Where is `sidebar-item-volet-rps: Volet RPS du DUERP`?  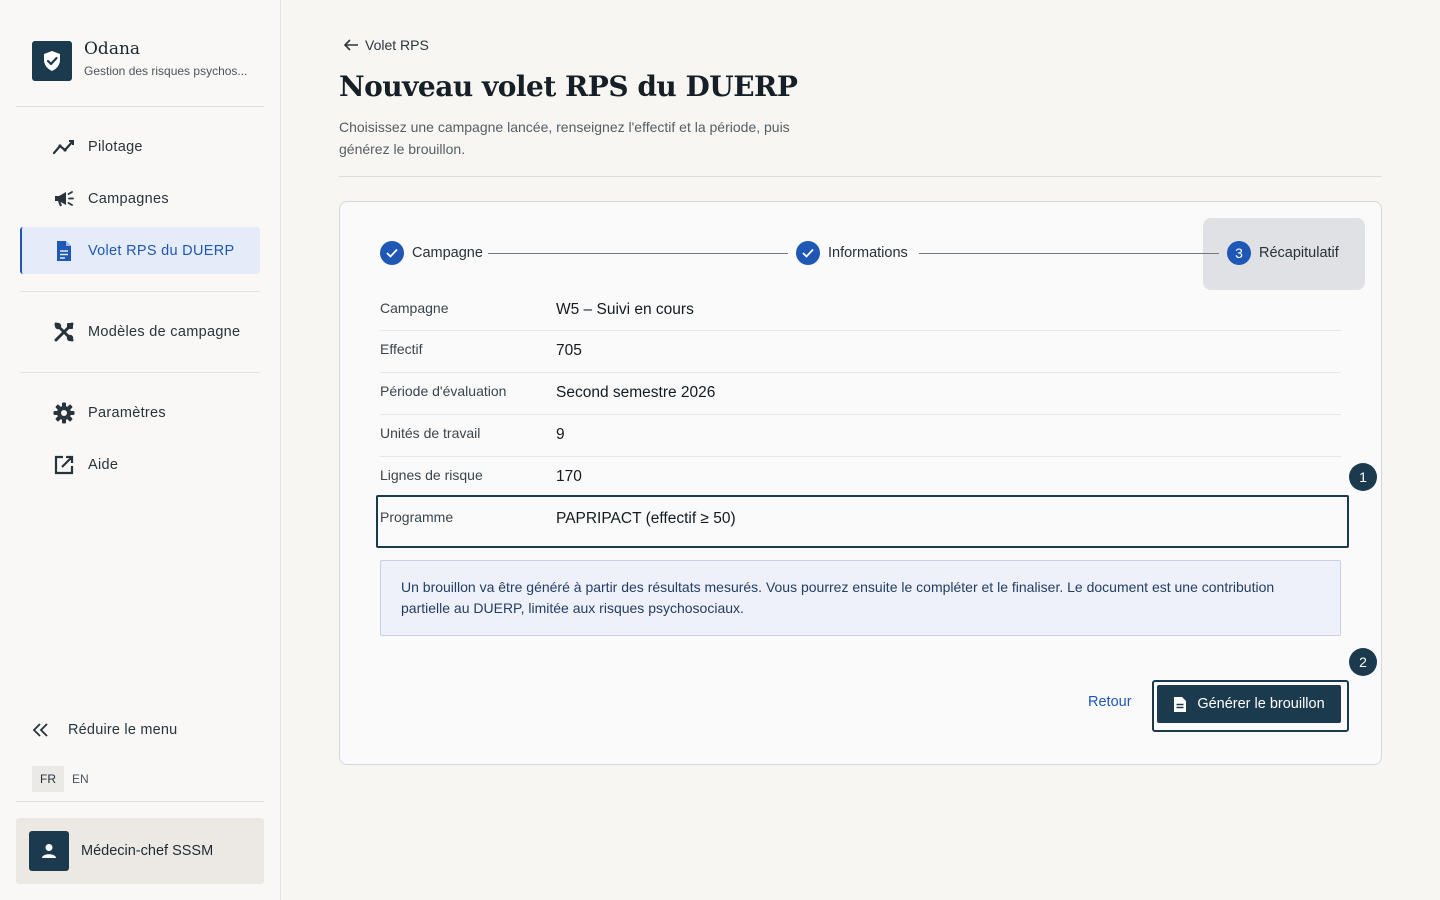
sidebar-item-volet-rps: Volet RPS du DUERP is located at coordinates (140, 250).